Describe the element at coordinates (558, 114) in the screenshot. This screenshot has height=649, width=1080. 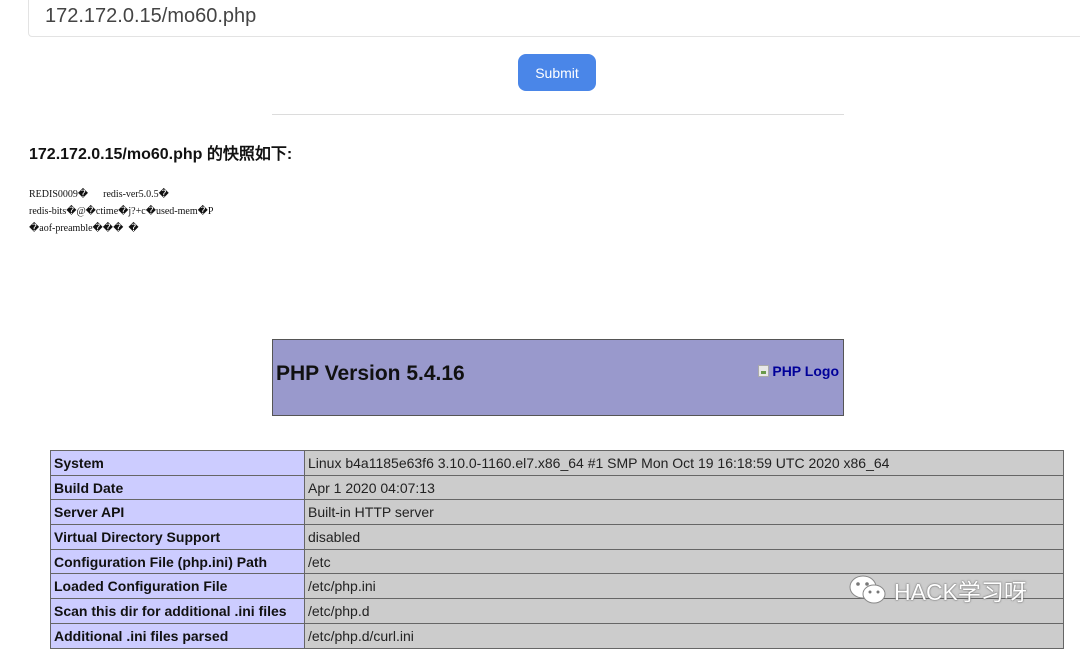
I see `divider` at that location.